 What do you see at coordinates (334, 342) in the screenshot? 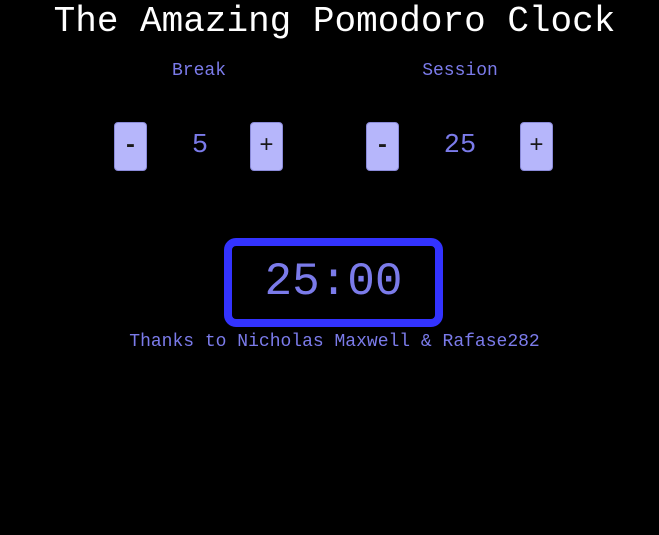
I see `credits-text: Thanks to Nicholas Maxwell & Rafase282` at bounding box center [334, 342].